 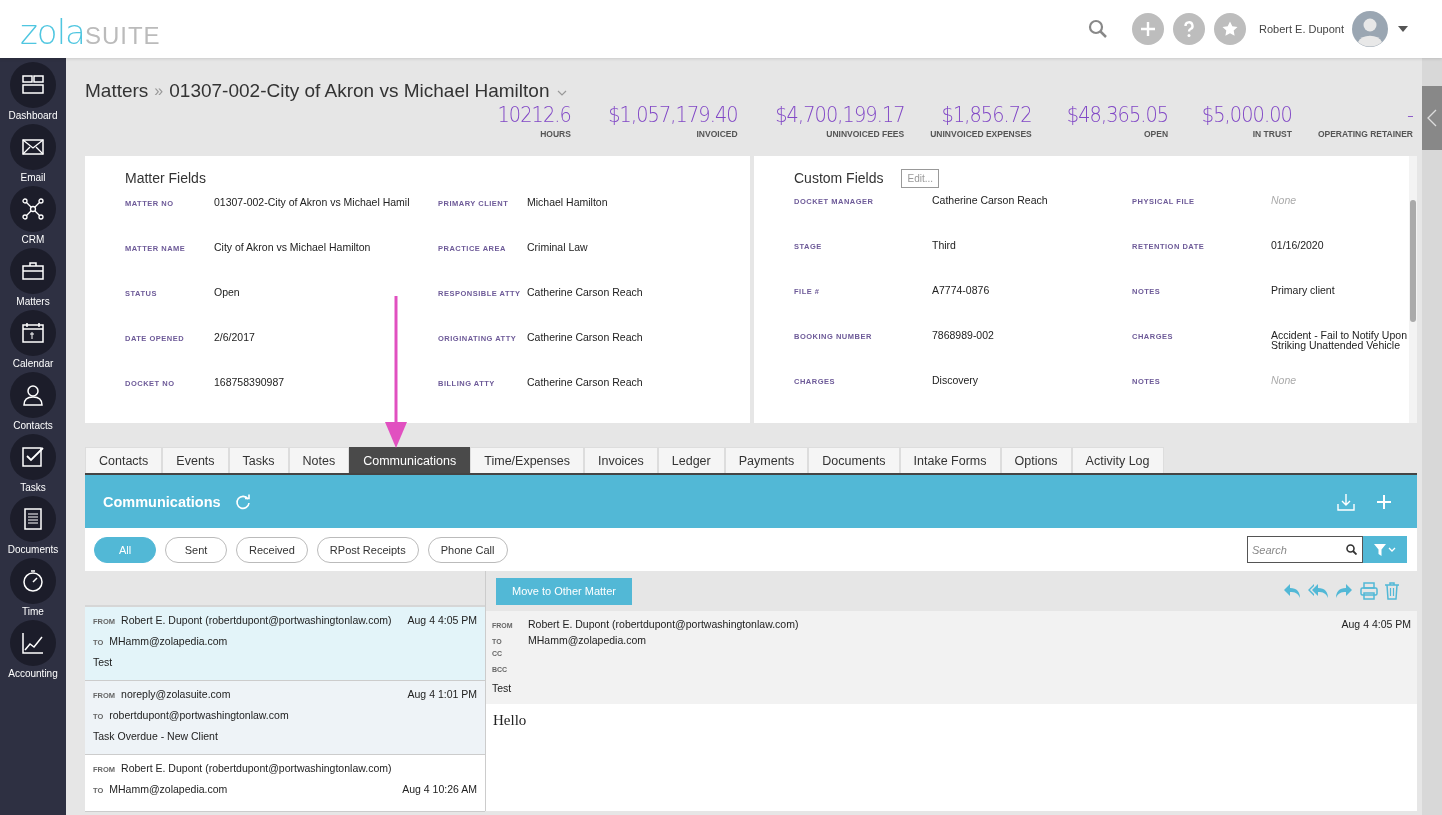 I want to click on stat-label: UNINVOICED EXPENSES, so click(x=981, y=134).